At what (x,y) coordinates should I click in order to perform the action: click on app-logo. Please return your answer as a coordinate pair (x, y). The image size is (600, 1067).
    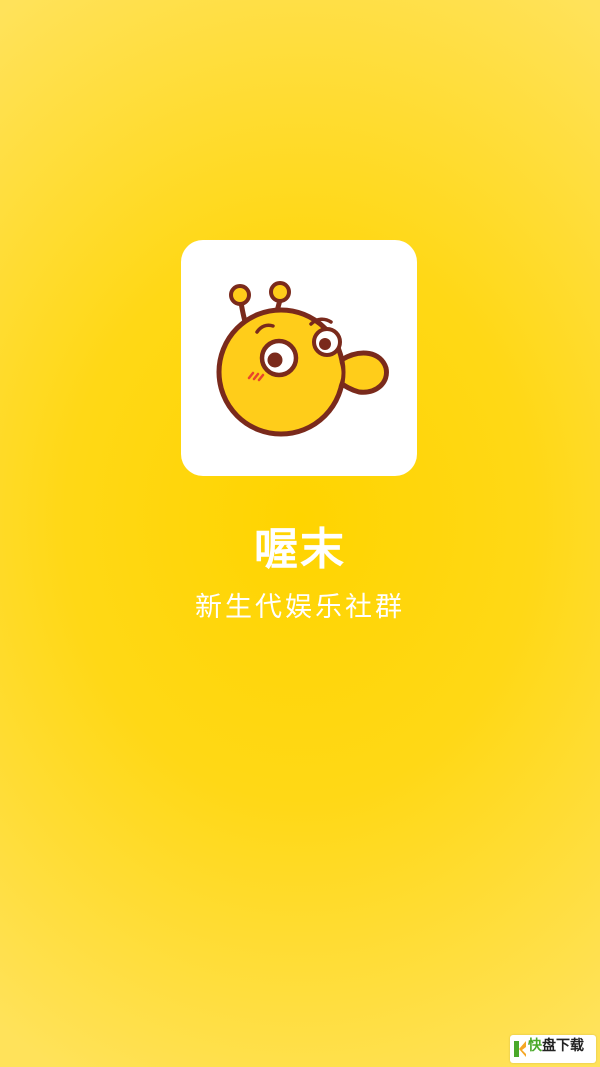
    Looking at the image, I should click on (299, 358).